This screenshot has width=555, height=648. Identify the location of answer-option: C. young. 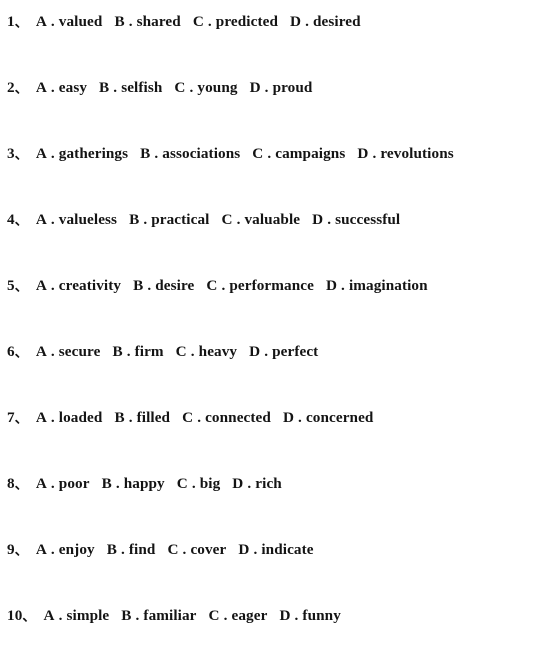
(205, 87).